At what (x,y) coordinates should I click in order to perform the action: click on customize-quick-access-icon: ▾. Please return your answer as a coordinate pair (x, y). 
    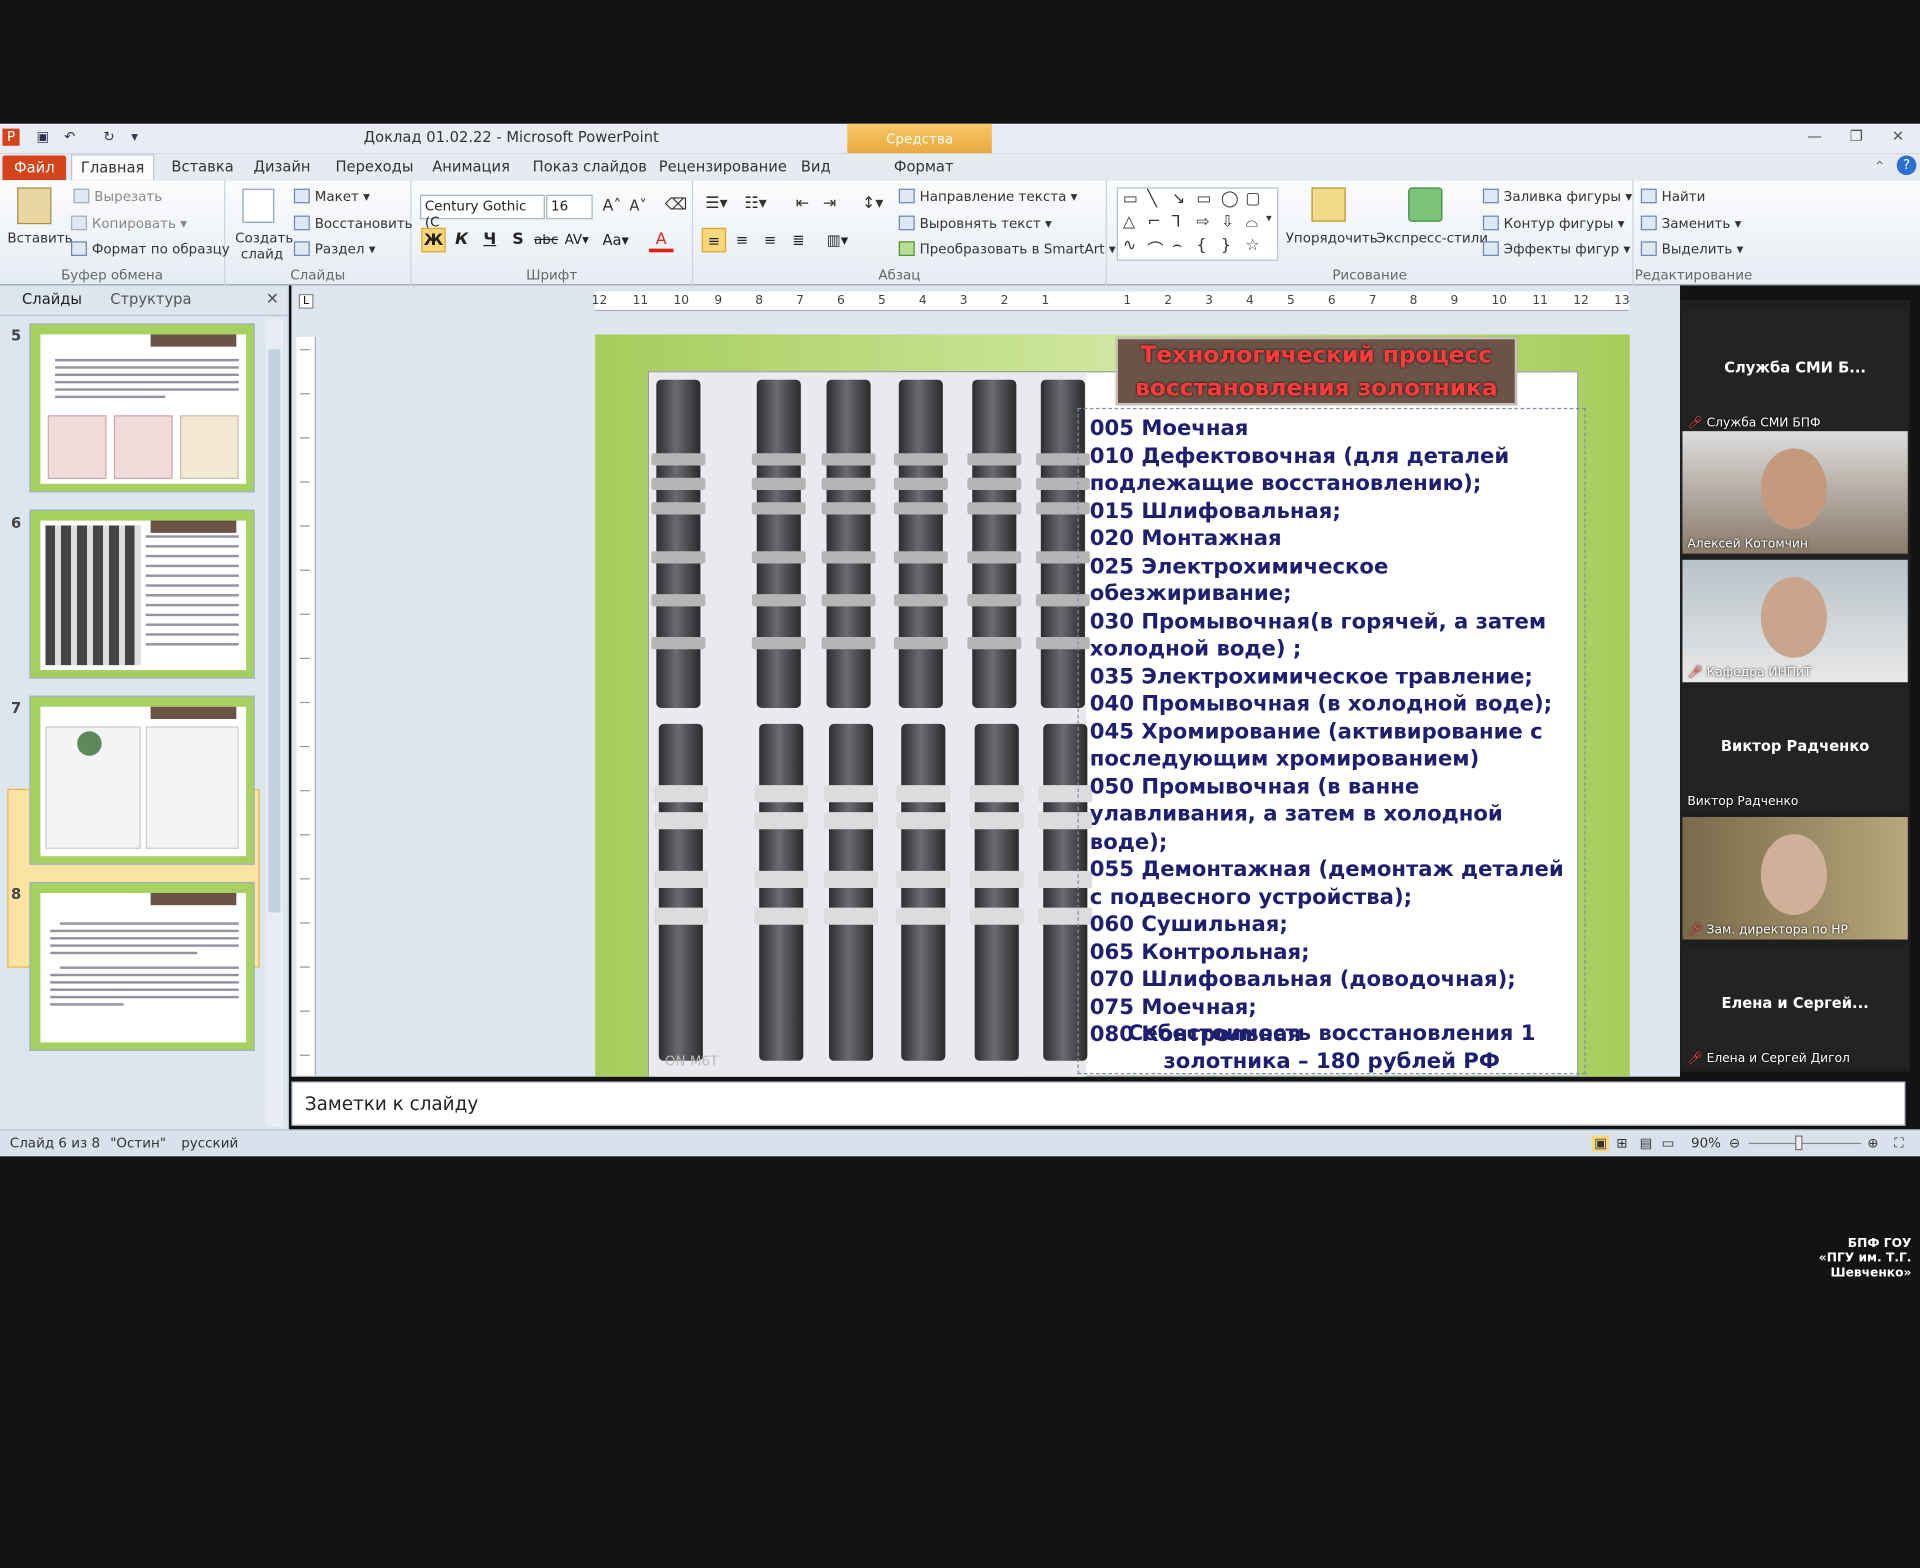
    Looking at the image, I should click on (134, 137).